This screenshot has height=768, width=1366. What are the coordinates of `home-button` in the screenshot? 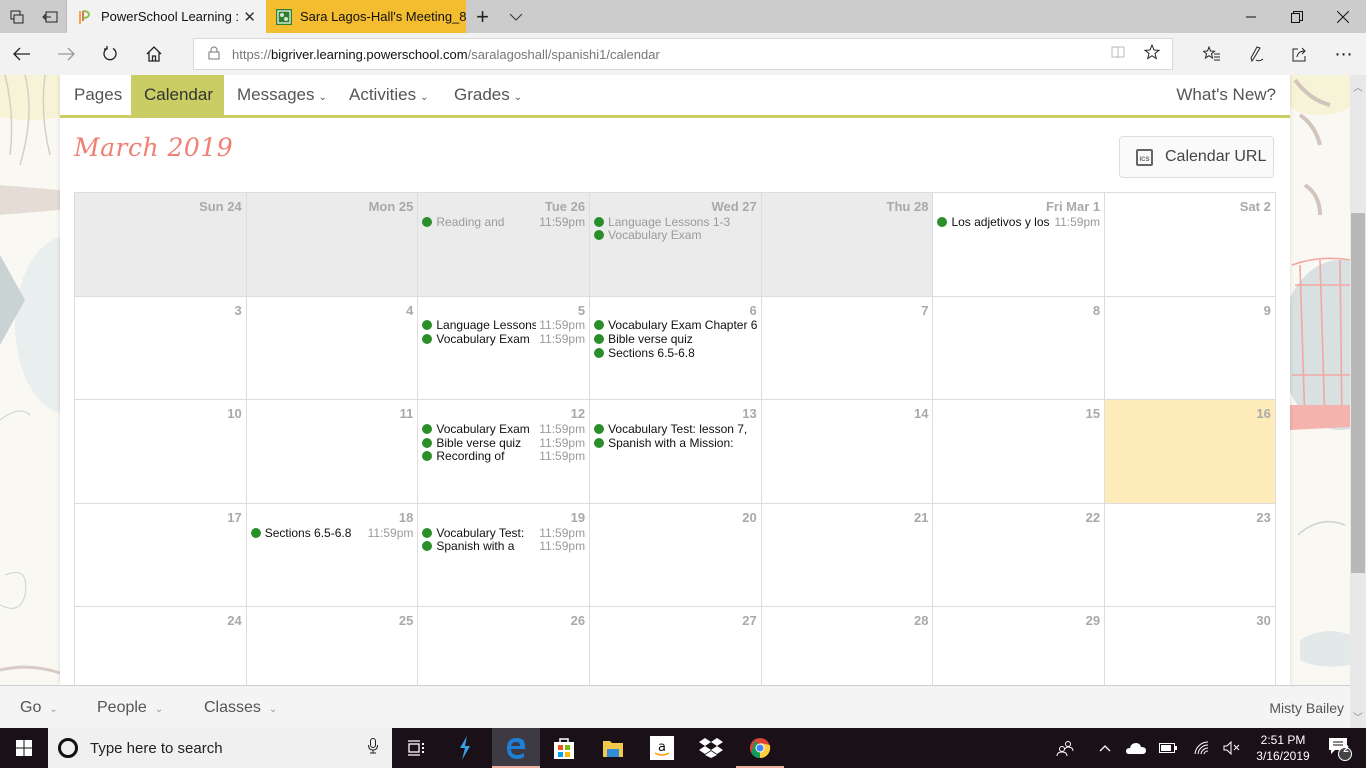 It's located at (154, 54).